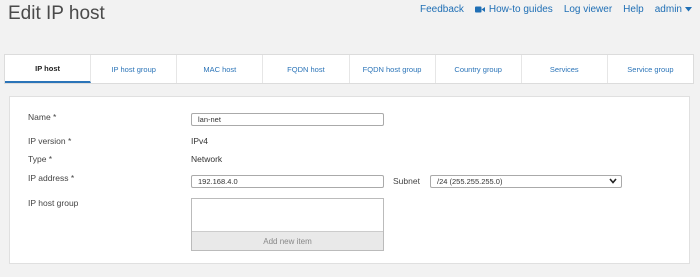  Describe the element at coordinates (53, 203) in the screenshot. I see `ip-host-group-label: IP host group` at that location.